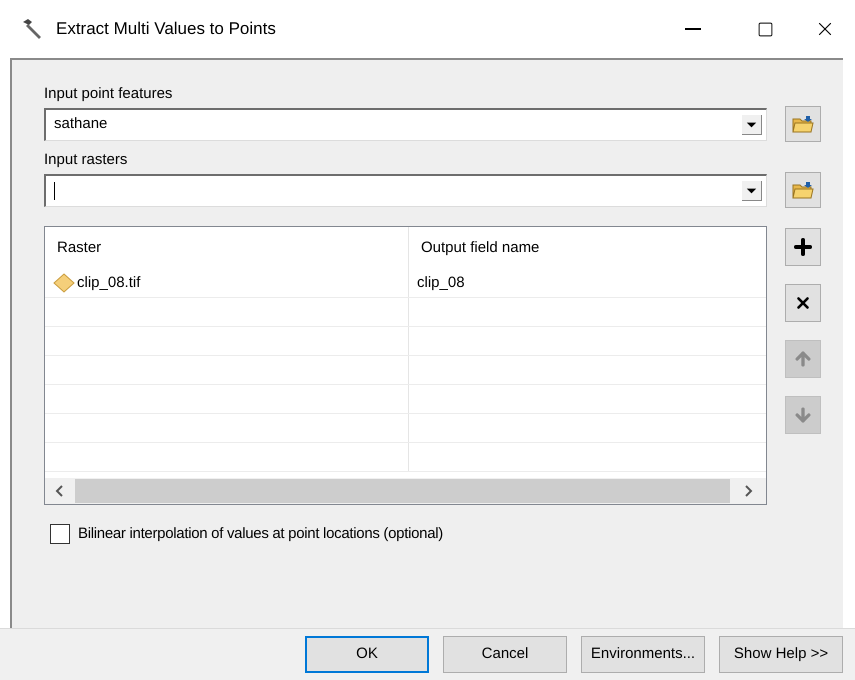  What do you see at coordinates (60, 534) in the screenshot?
I see `checkbox` at bounding box center [60, 534].